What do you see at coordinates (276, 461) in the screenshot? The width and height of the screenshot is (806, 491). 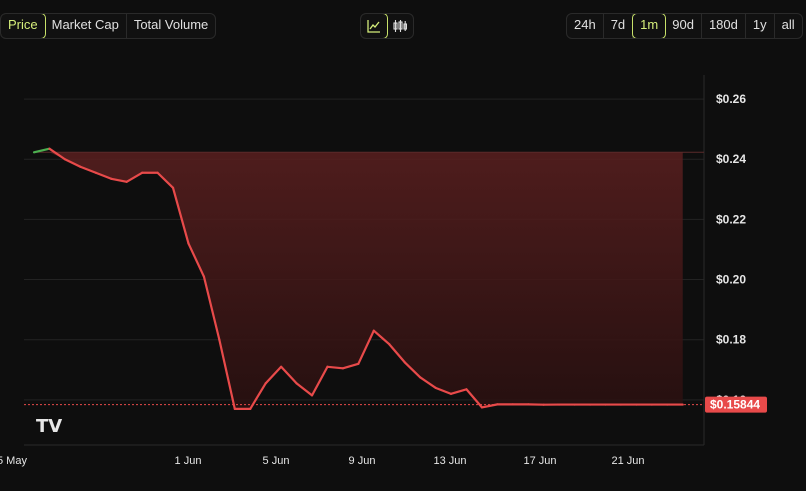 I see `x-tick-label: 5 Jun` at bounding box center [276, 461].